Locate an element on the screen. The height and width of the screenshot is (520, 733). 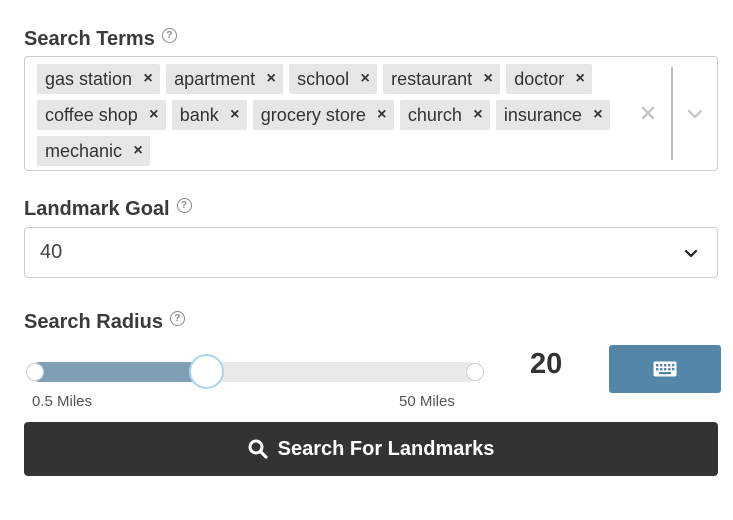
keyboard-icon is located at coordinates (665, 369).